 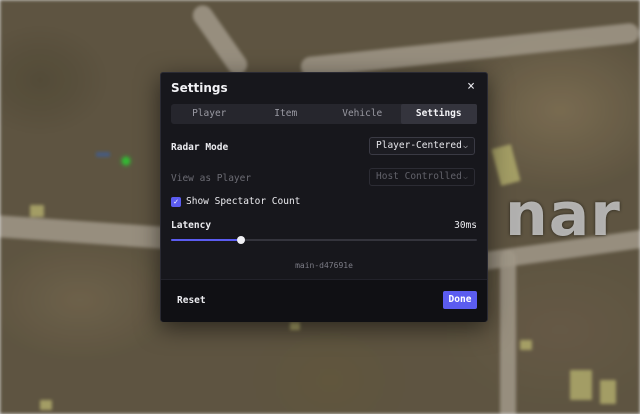 I want to click on tab-settings: Settings, so click(x=438, y=114).